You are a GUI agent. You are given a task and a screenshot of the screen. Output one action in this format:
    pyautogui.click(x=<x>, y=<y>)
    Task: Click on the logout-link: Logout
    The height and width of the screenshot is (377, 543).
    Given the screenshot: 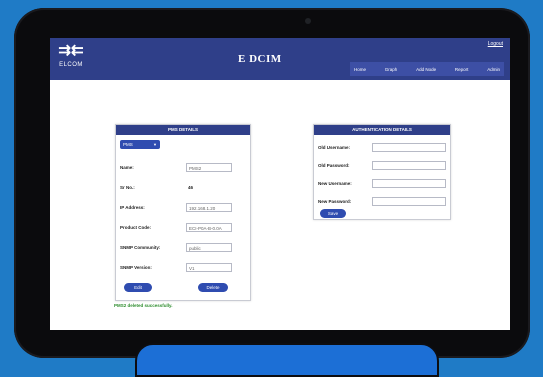 What is the action you would take?
    pyautogui.click(x=495, y=44)
    